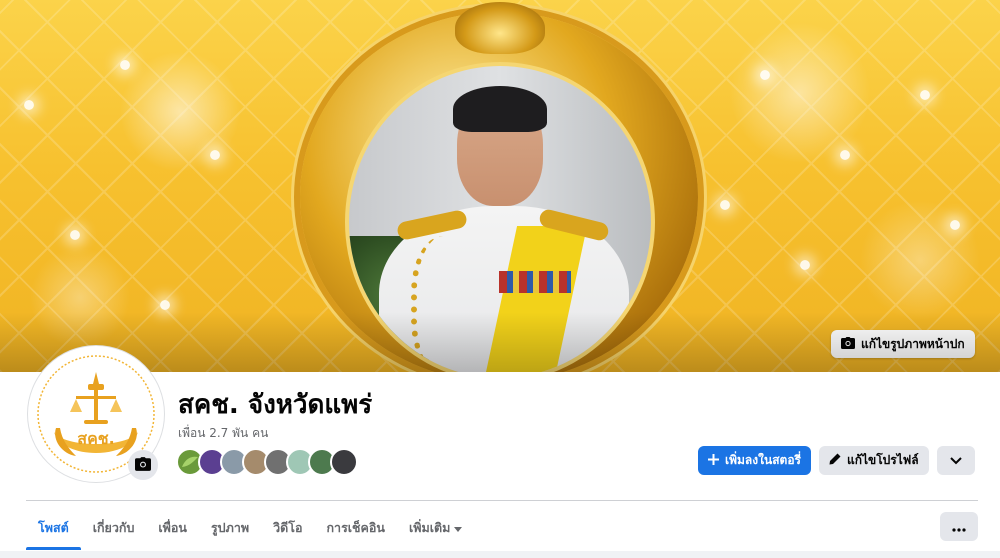 The width and height of the screenshot is (1000, 558). I want to click on tab-label: วิดีโอ, so click(288, 527).